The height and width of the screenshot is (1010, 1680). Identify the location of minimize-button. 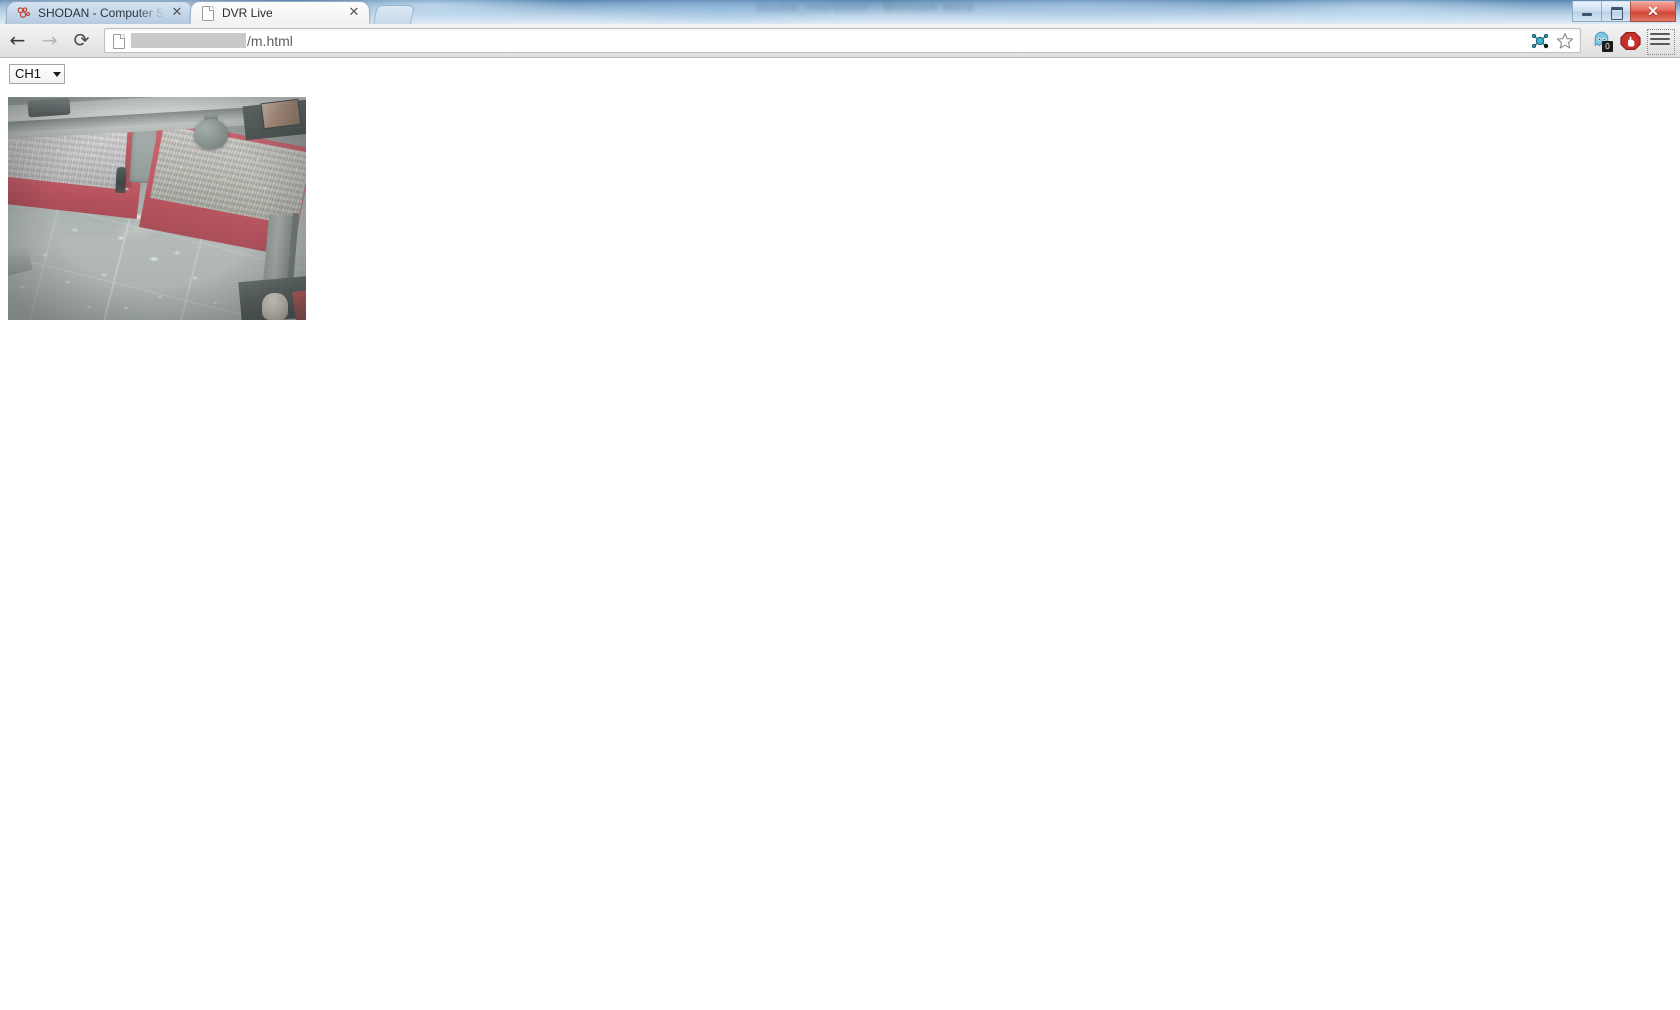
(1587, 11).